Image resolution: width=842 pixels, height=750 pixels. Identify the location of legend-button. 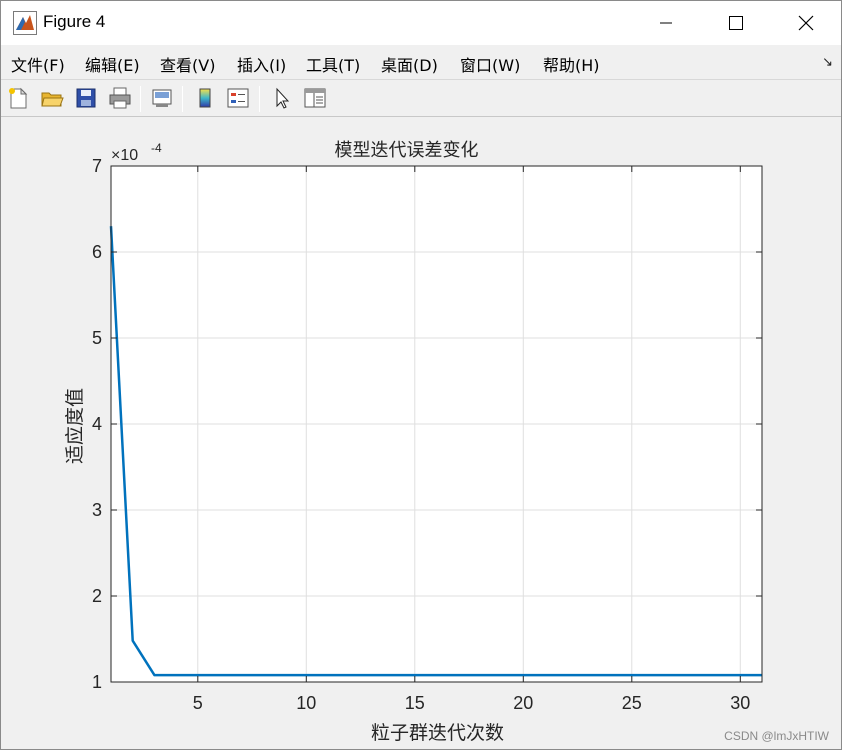
(238, 98).